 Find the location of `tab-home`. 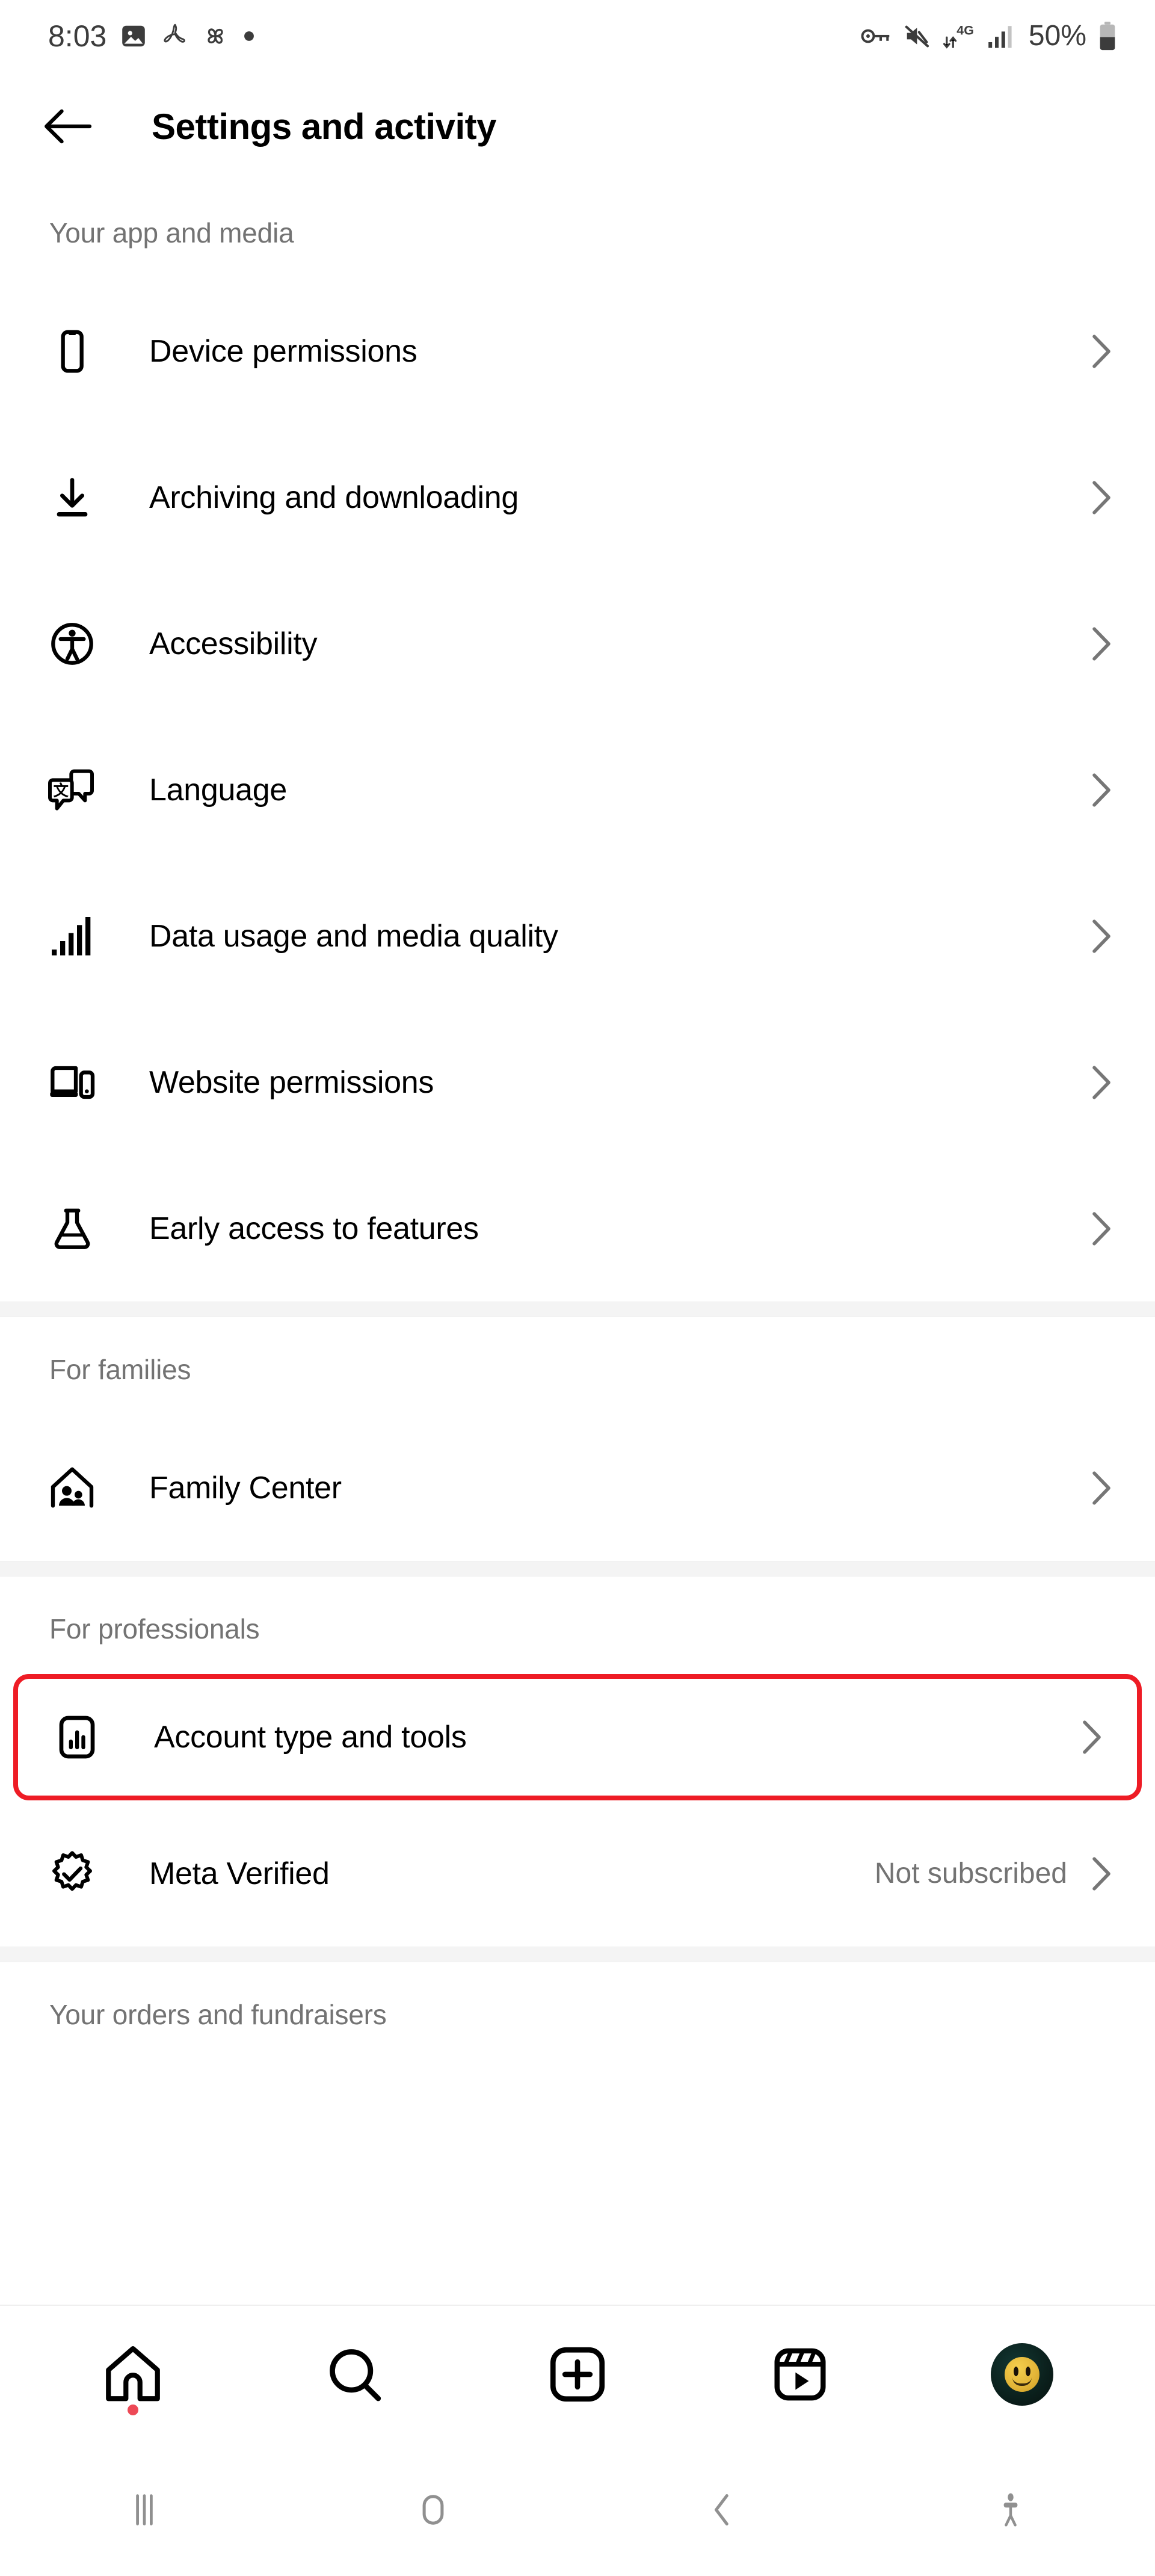

tab-home is located at coordinates (133, 2374).